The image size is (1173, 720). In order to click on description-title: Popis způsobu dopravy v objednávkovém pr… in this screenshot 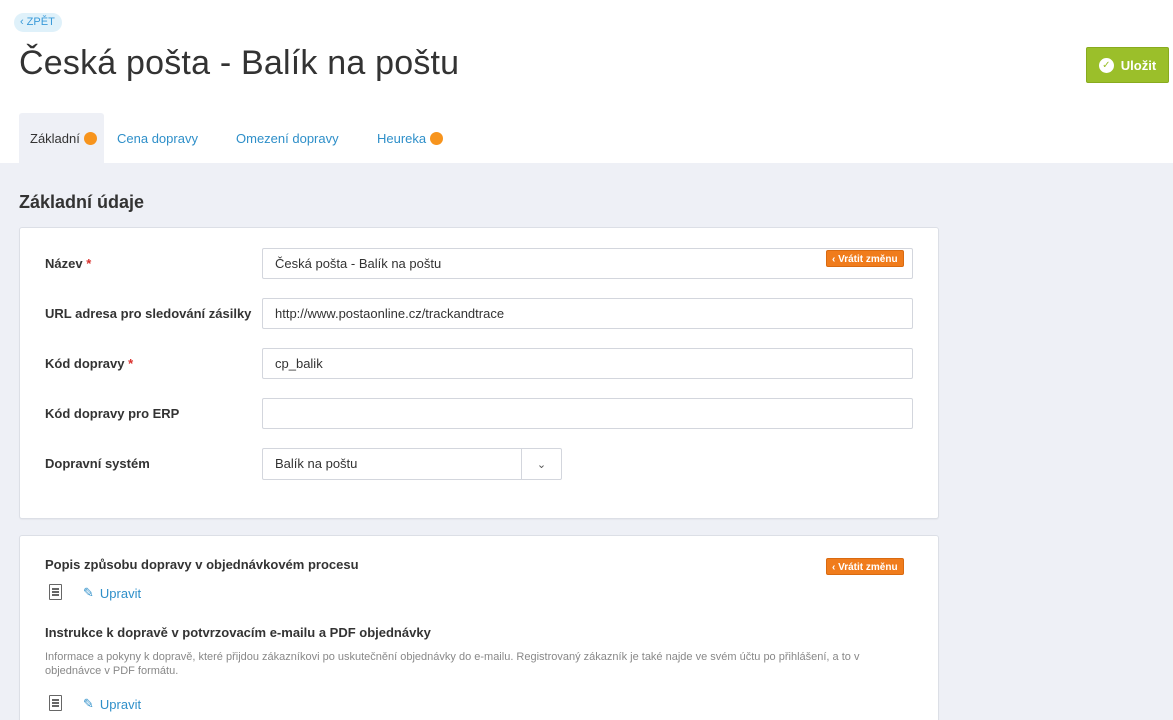, I will do `click(202, 564)`.